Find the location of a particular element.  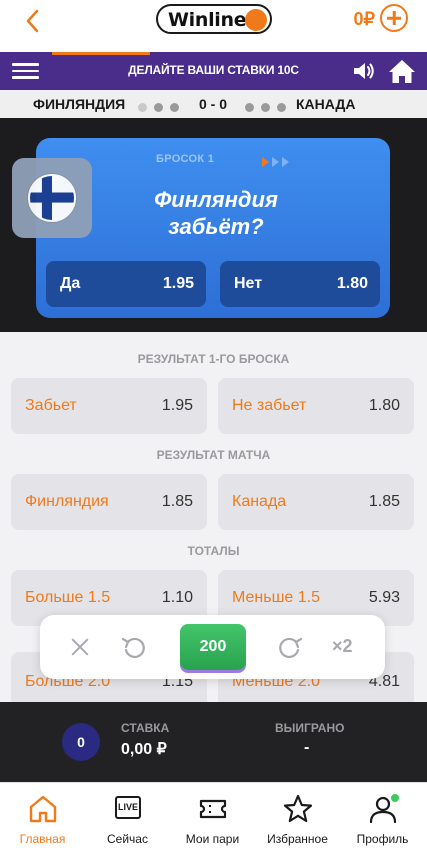

progress-accent is located at coordinates (101, 53).